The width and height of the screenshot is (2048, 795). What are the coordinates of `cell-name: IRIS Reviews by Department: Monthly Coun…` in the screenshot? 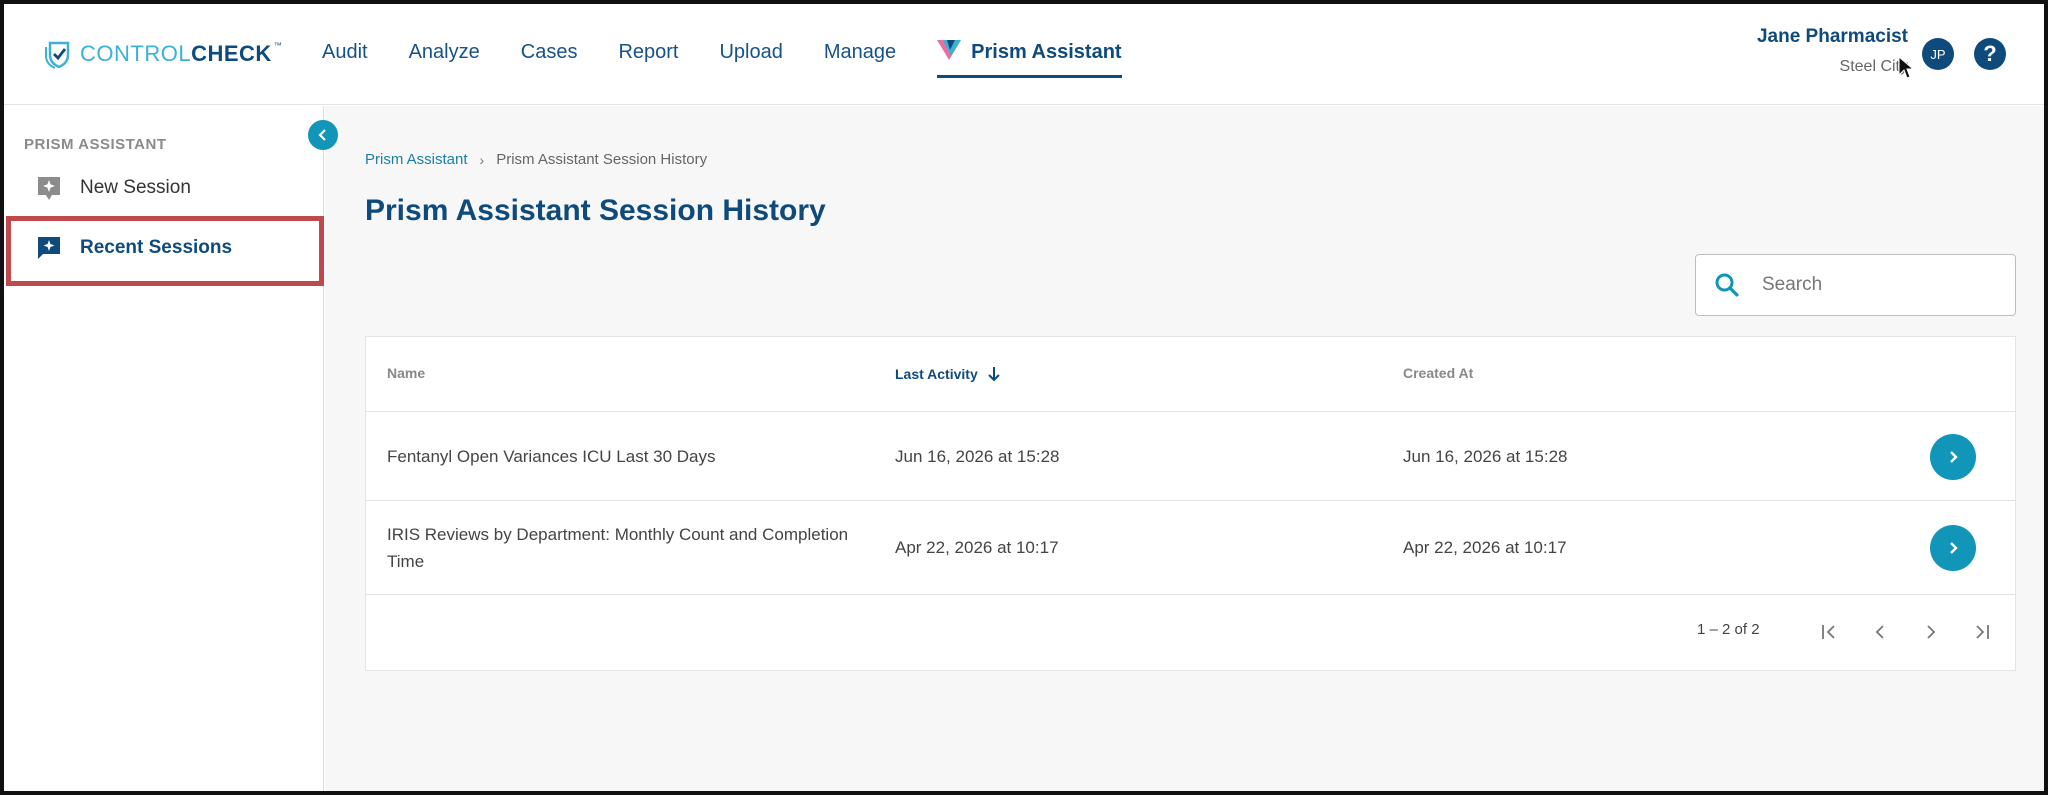 It's located at (618, 548).